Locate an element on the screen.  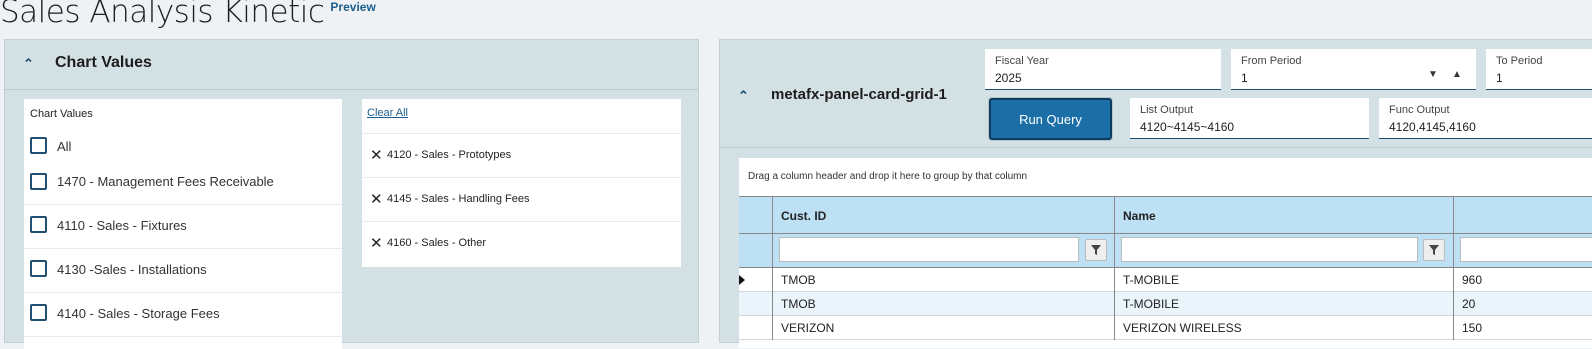
chart-values-list-label: Chart Values is located at coordinates (61, 114).